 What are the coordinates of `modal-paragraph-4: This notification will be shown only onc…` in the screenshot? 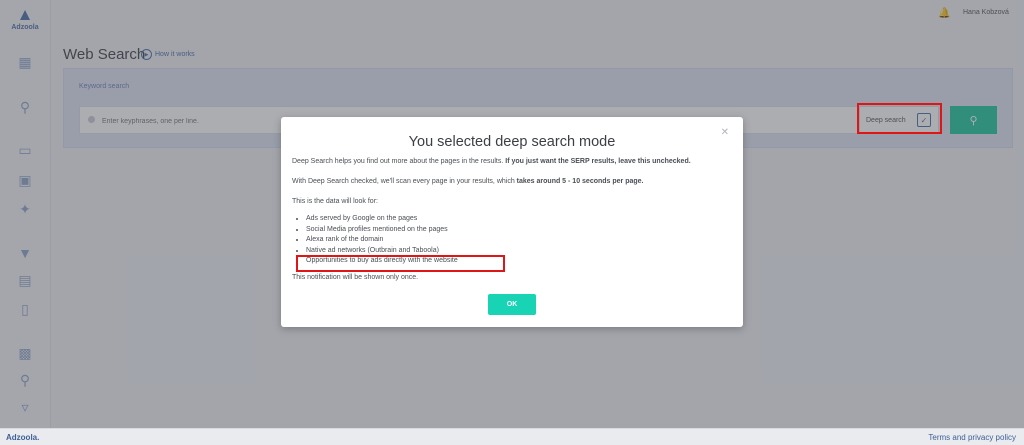 It's located at (355, 277).